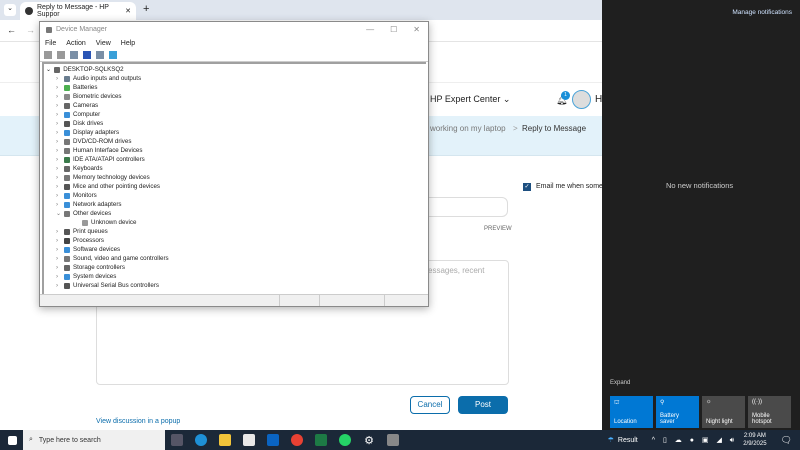 The width and height of the screenshot is (800, 450). Describe the element at coordinates (430, 405) in the screenshot. I see `cancel-button: Cancel` at that location.